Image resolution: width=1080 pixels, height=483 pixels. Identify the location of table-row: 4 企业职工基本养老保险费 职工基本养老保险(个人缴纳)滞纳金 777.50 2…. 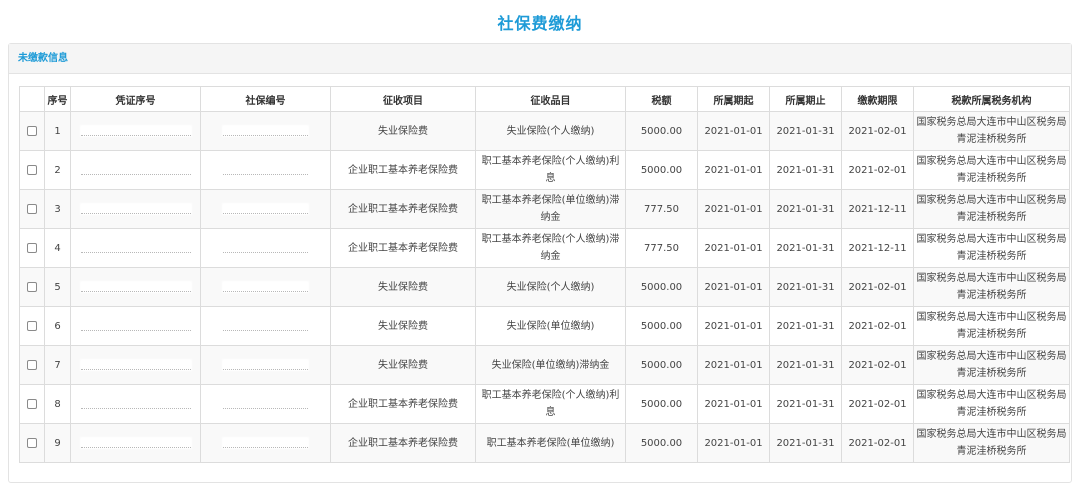
(544, 248).